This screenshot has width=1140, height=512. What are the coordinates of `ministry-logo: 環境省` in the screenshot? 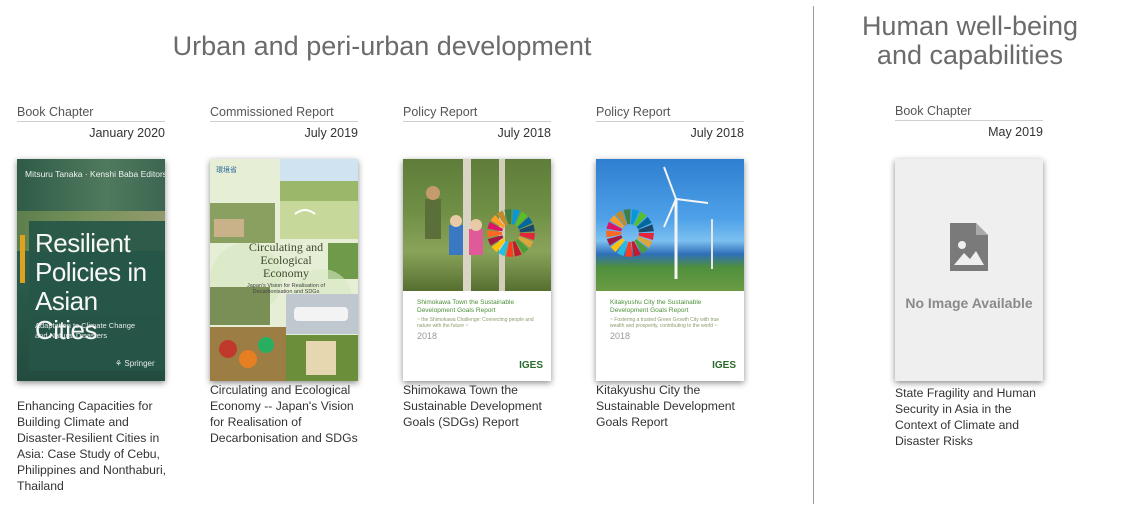 It's located at (226, 170).